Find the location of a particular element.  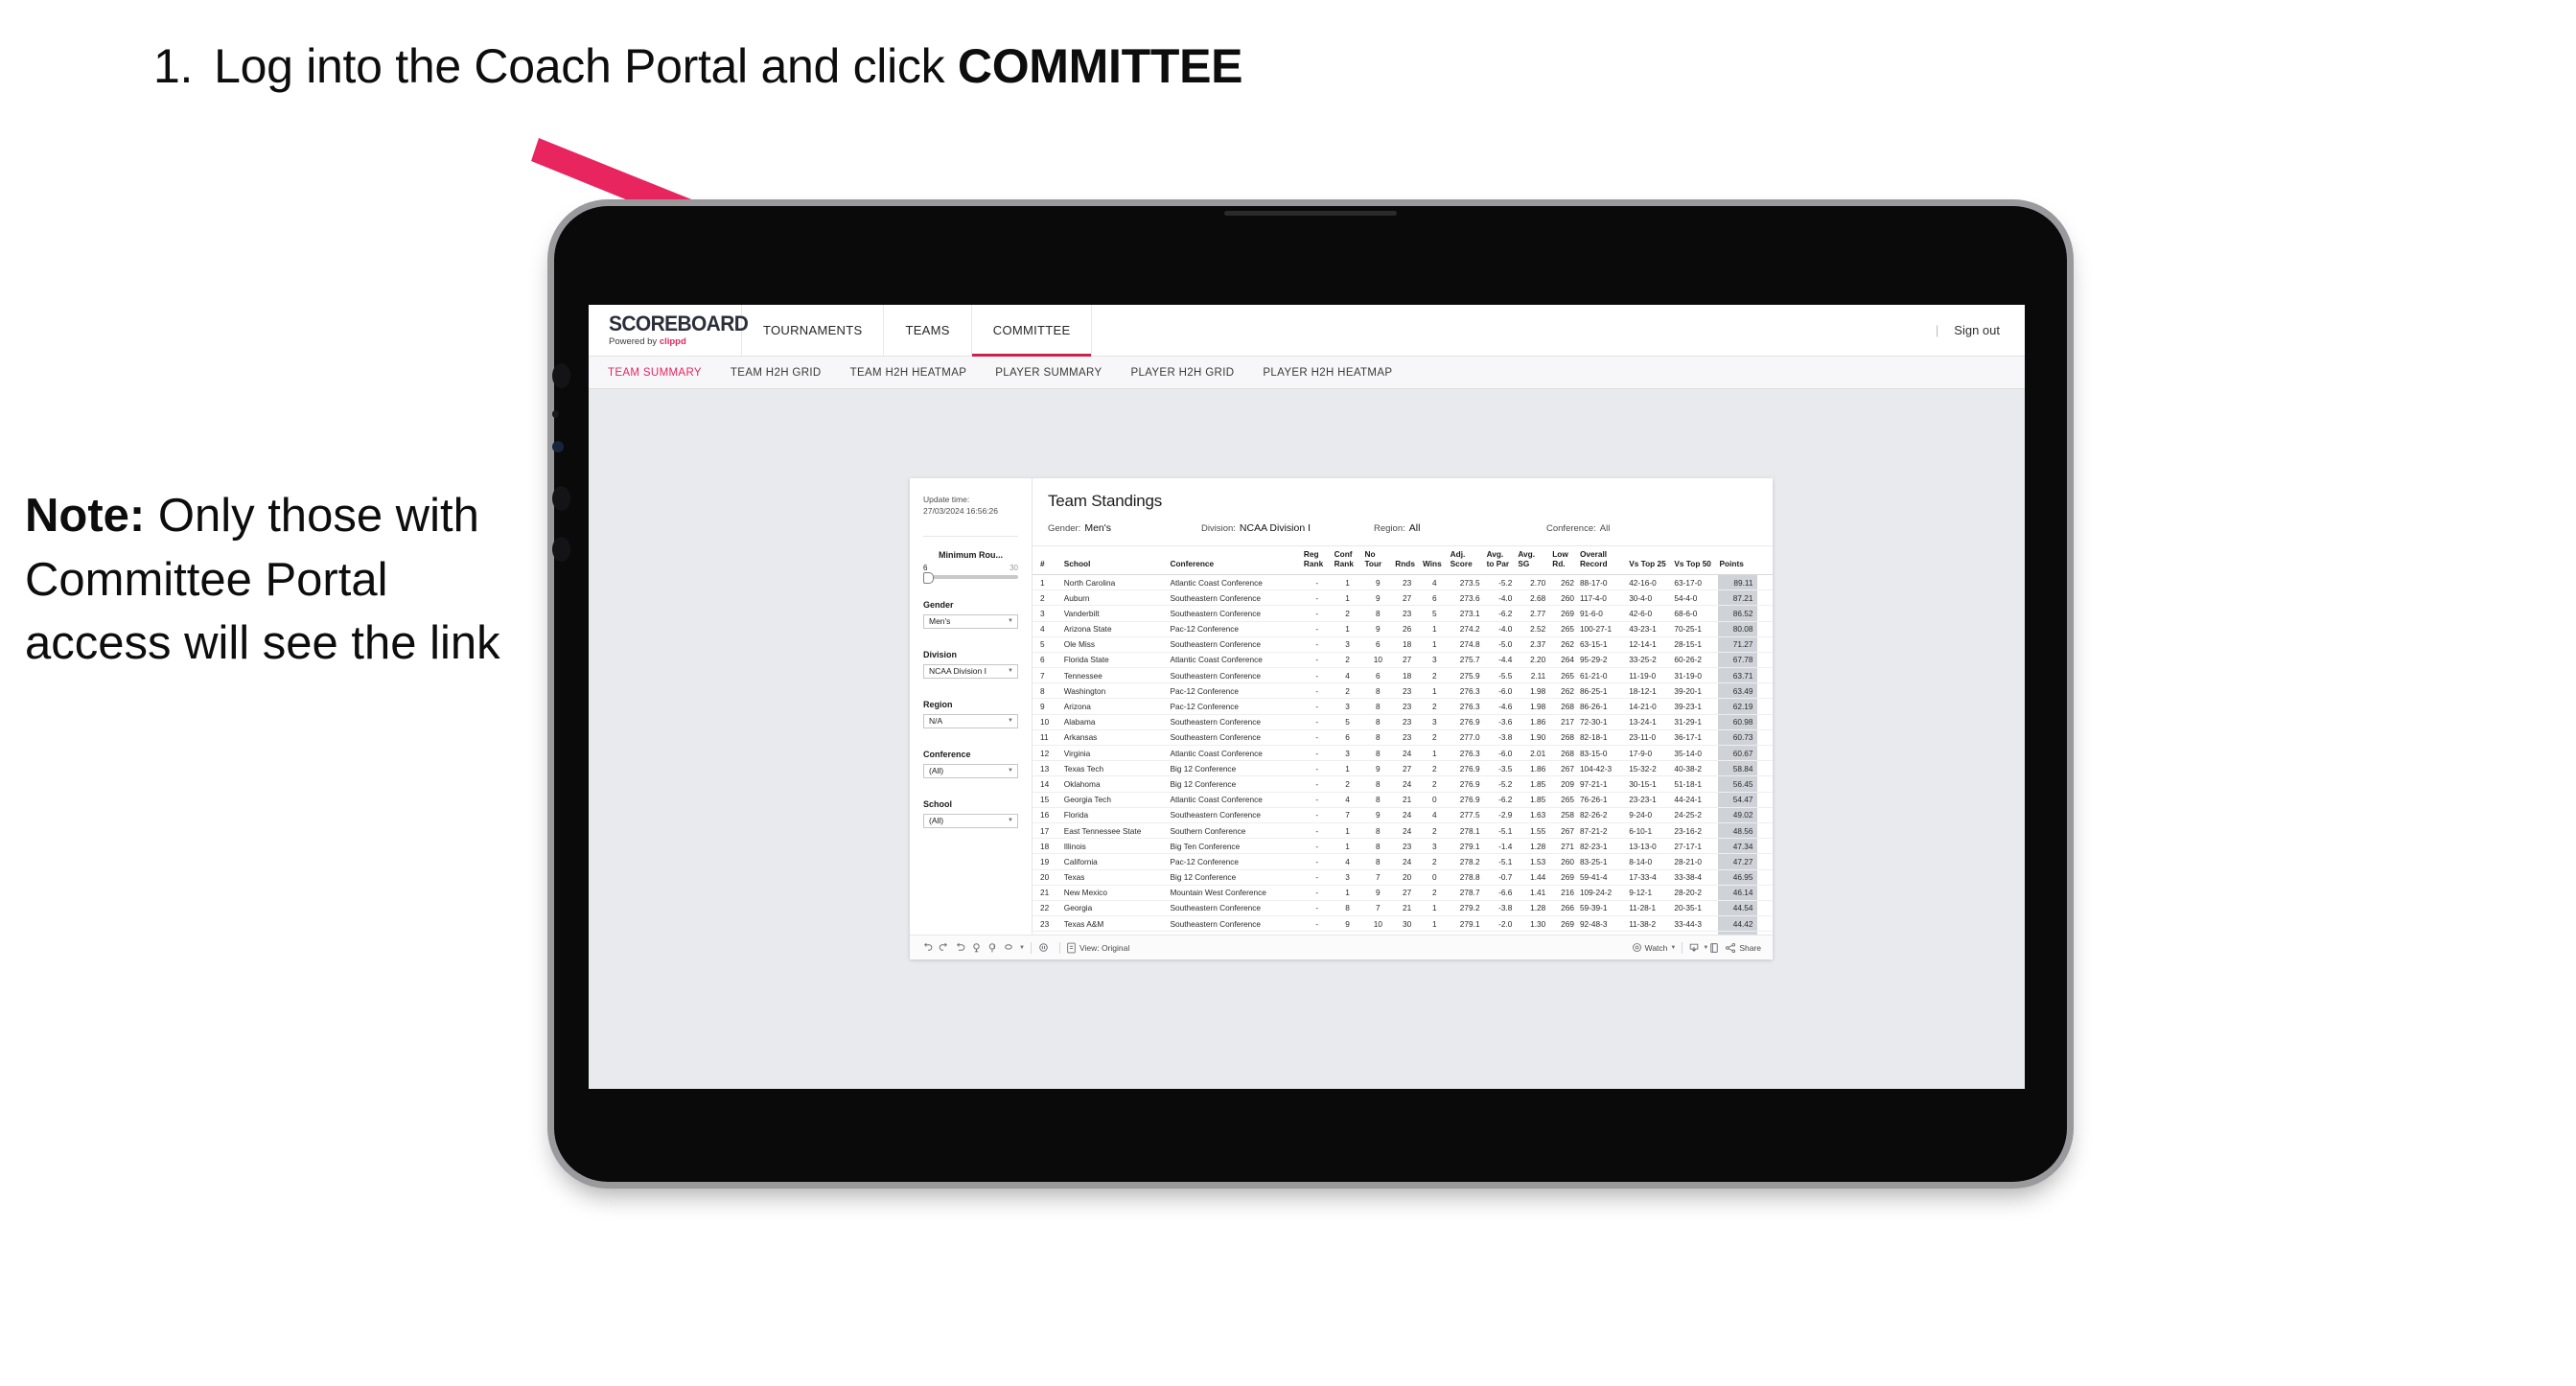

nav-item-teams: TEAMS is located at coordinates (928, 330).